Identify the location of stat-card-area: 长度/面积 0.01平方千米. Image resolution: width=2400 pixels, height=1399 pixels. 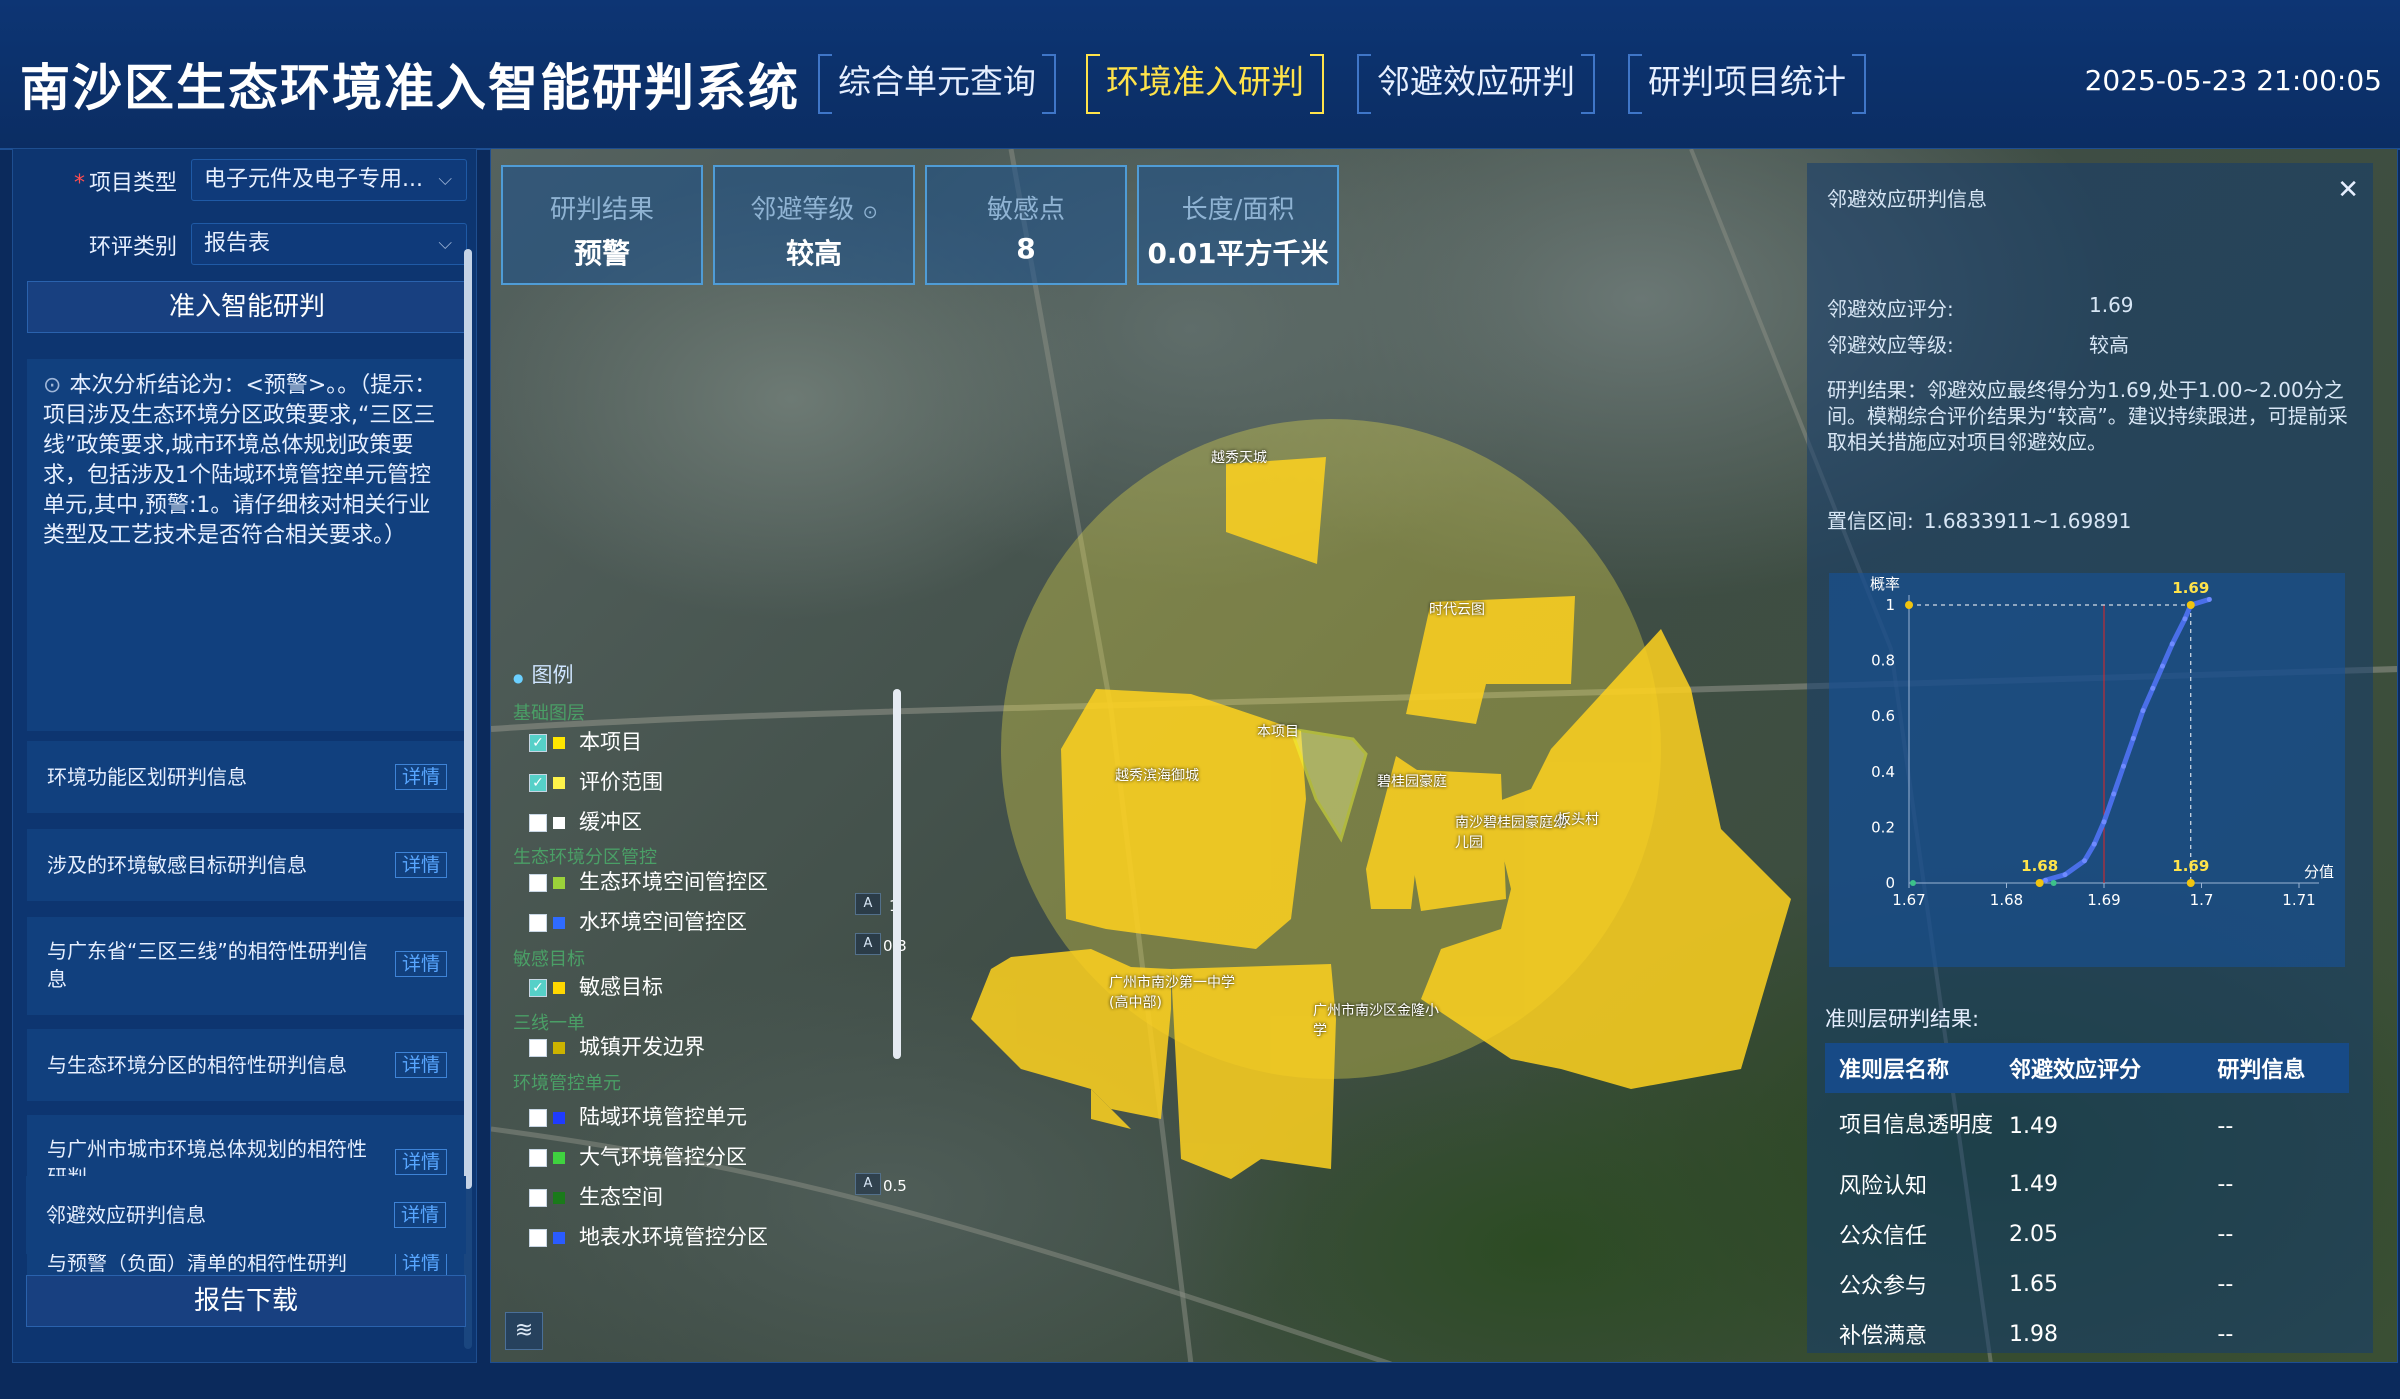
(1238, 225).